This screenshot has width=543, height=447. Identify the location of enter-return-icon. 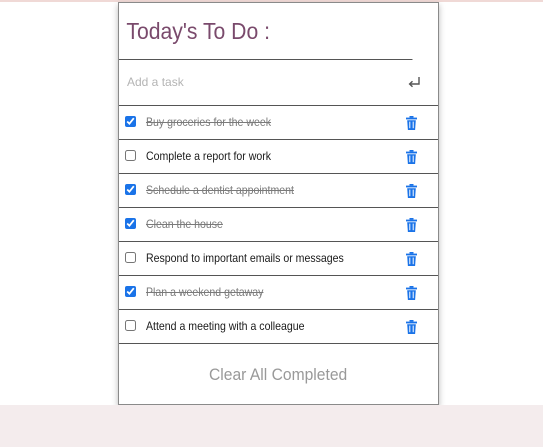
(414, 82).